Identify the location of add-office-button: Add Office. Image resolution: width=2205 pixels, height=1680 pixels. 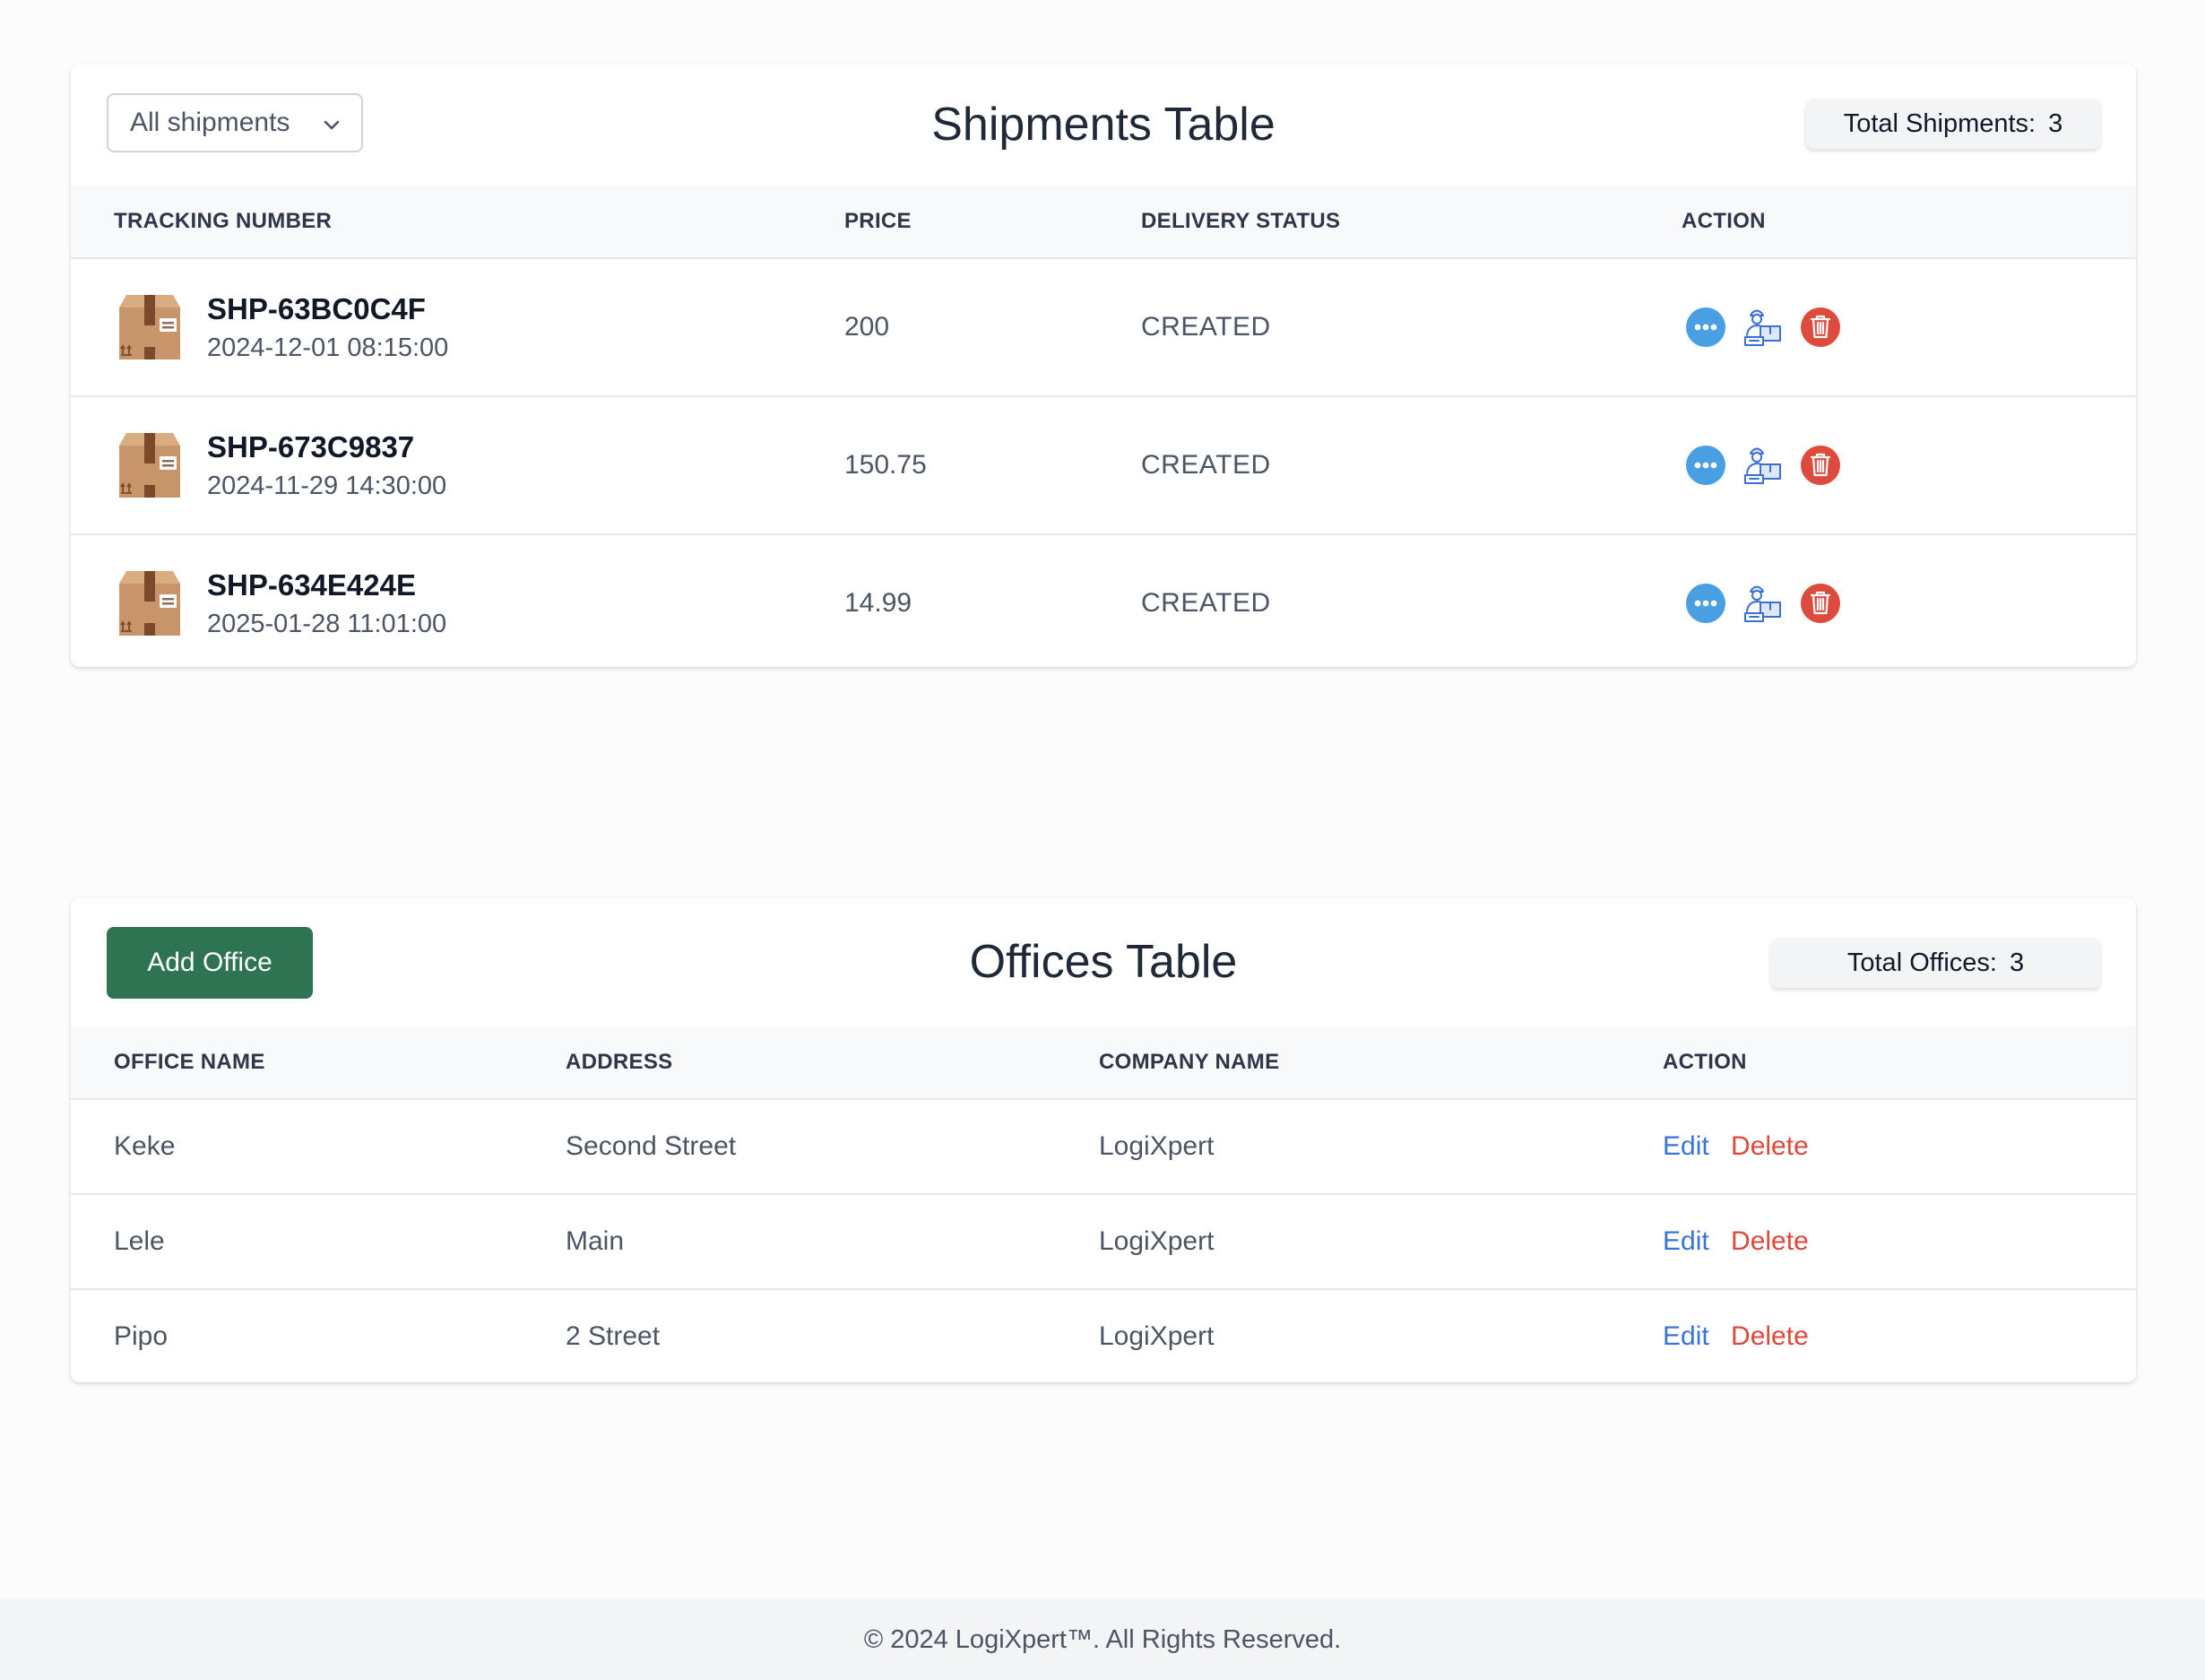
(210, 963).